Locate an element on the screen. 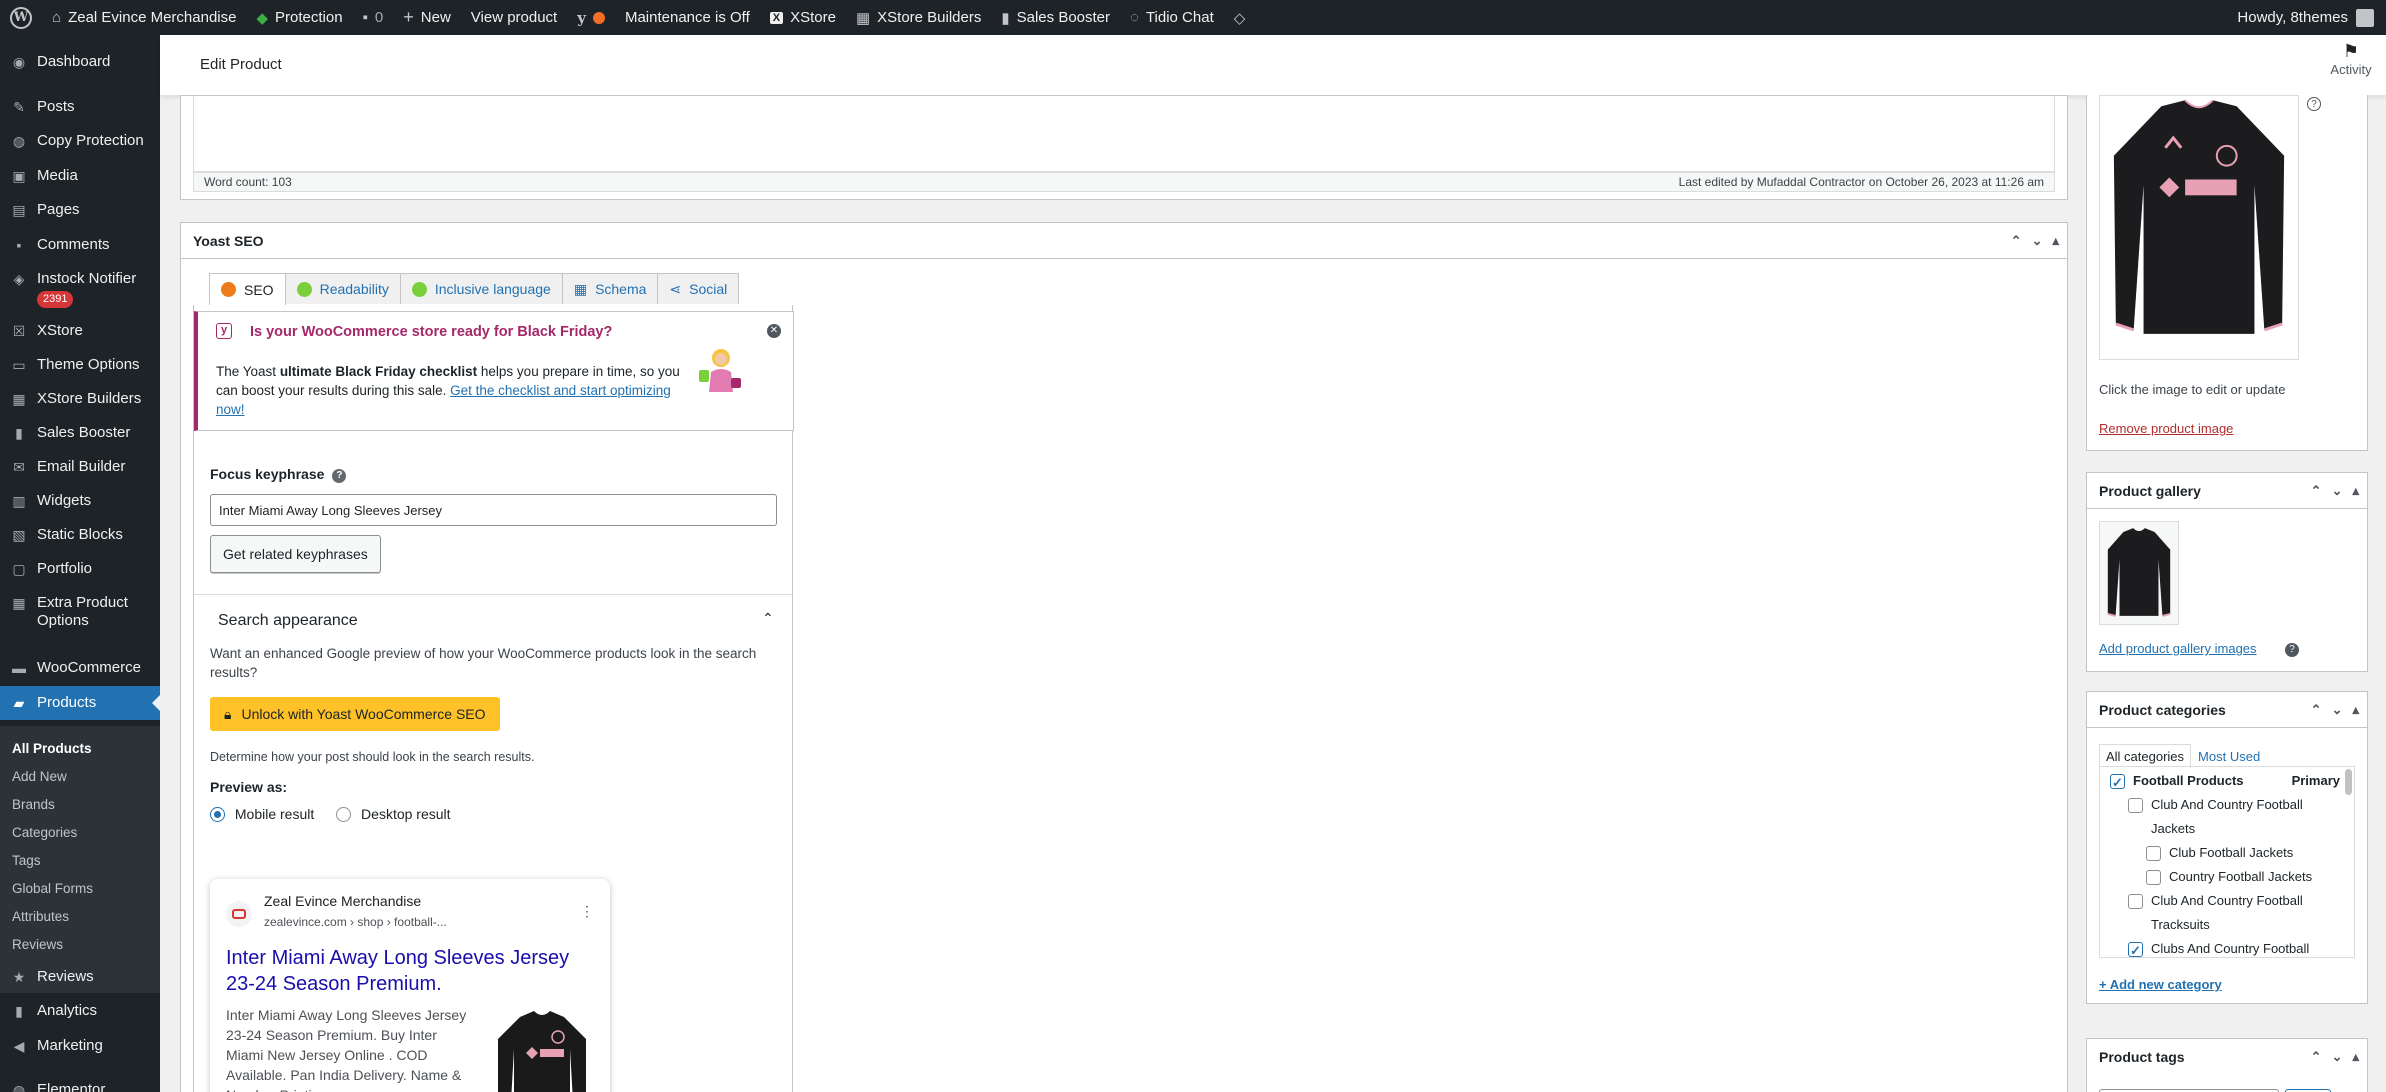 The image size is (2386, 1092). add-gallery-images-link: Add product gallery images is located at coordinates (2178, 648).